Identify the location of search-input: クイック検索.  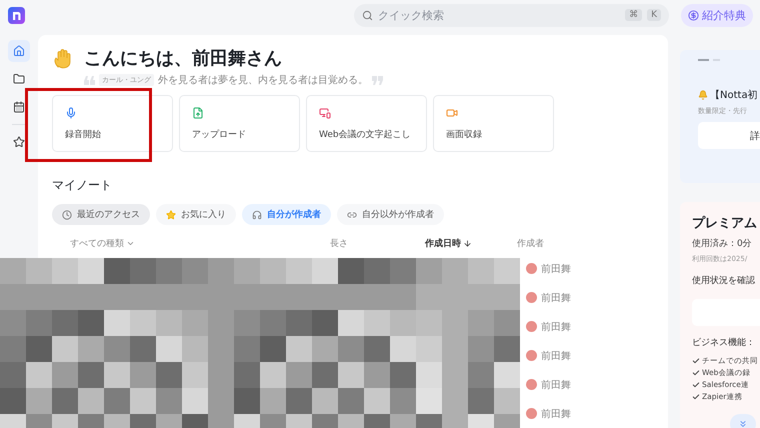
(499, 15).